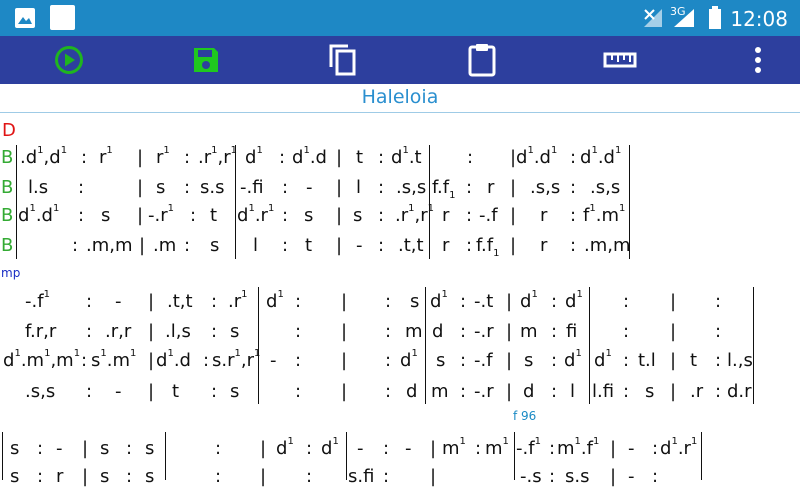 This screenshot has width=800, height=487. I want to click on key-signature: D, so click(9, 130).